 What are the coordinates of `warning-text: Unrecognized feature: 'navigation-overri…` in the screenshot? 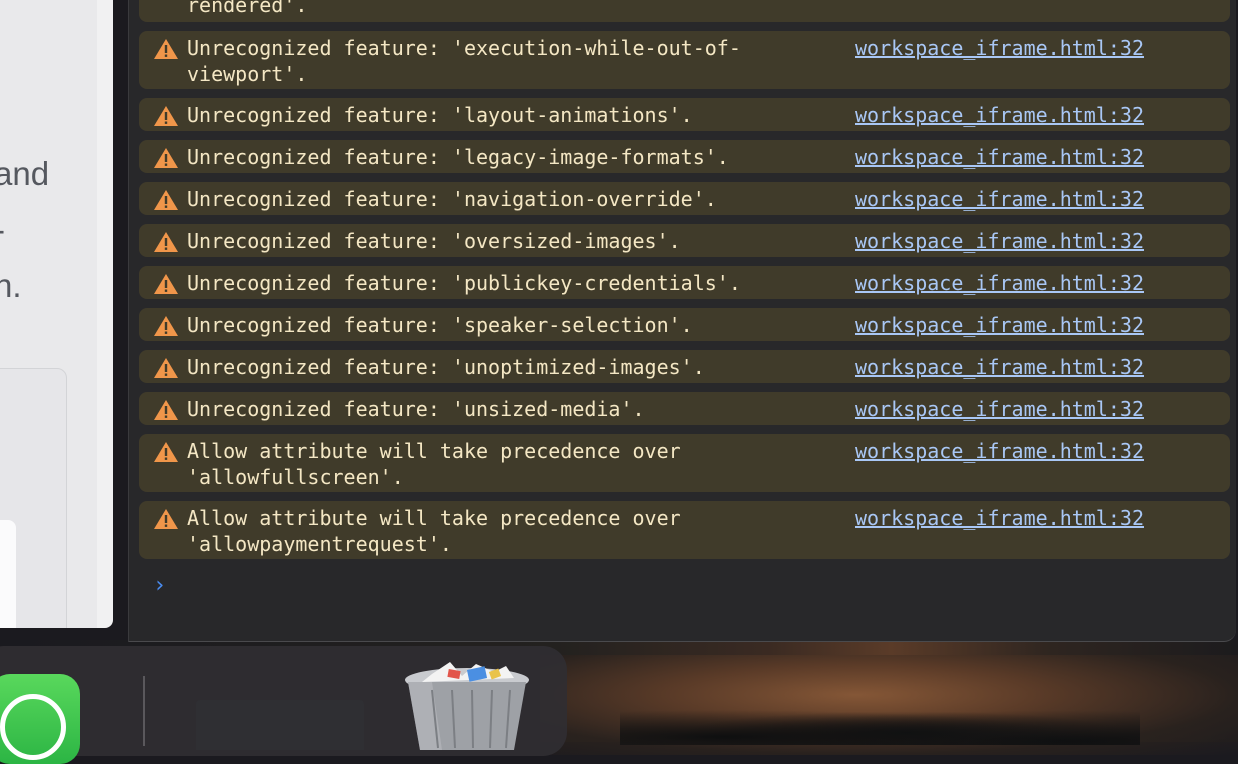 It's located at (452, 199).